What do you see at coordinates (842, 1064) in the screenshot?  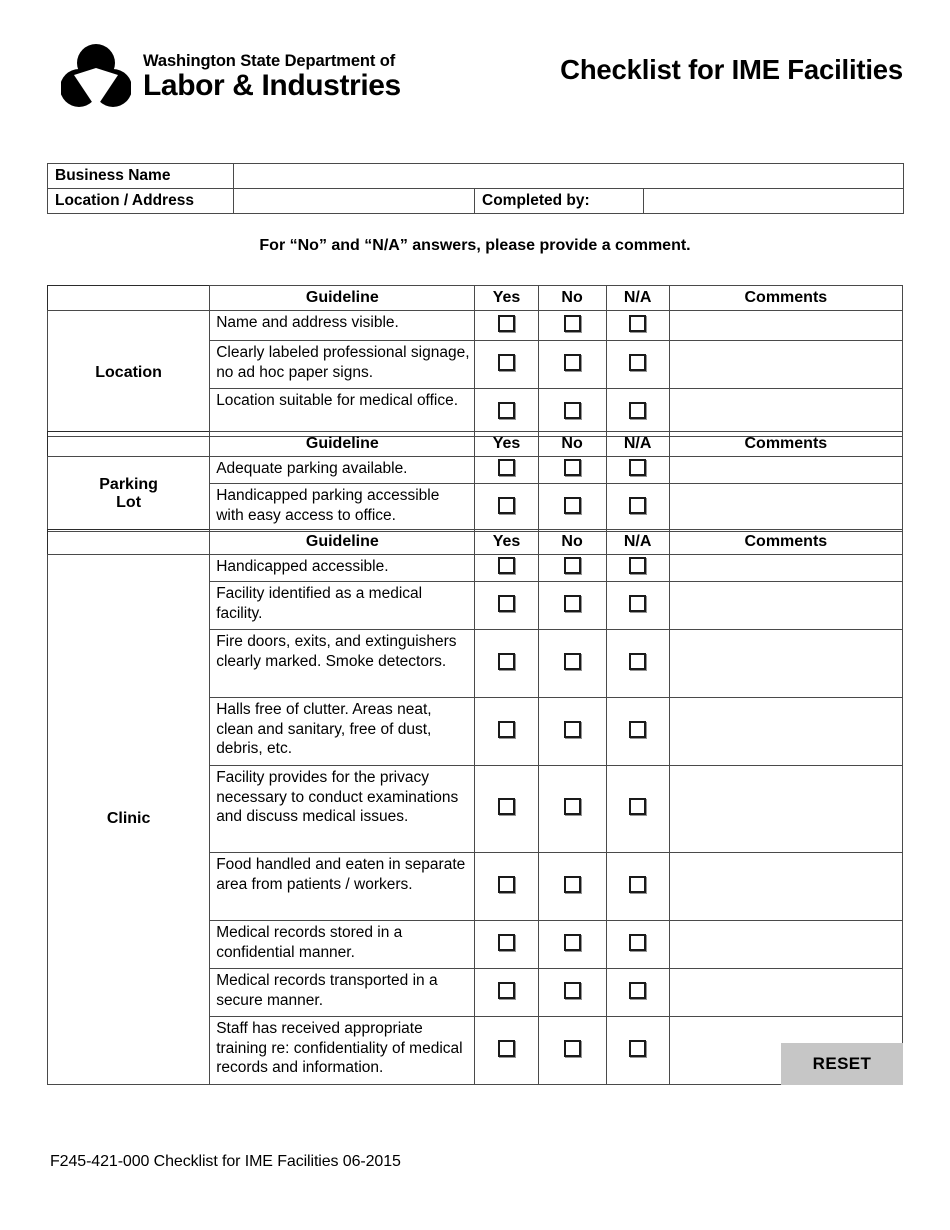 I see `reset-button: RESET` at bounding box center [842, 1064].